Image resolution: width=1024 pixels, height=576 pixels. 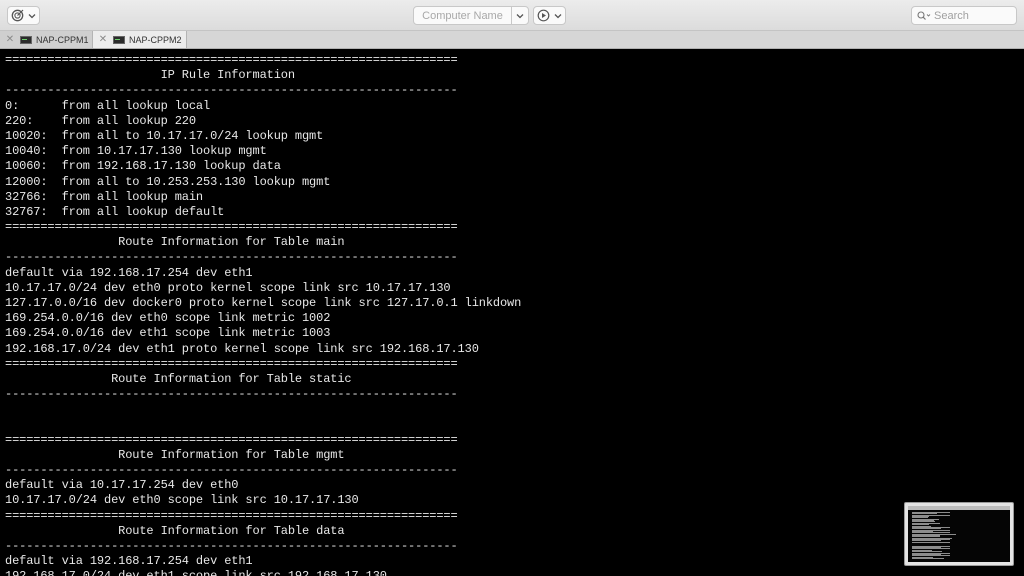 What do you see at coordinates (100, 120) in the screenshot?
I see `terminal-line: 220: from all lookup 220` at bounding box center [100, 120].